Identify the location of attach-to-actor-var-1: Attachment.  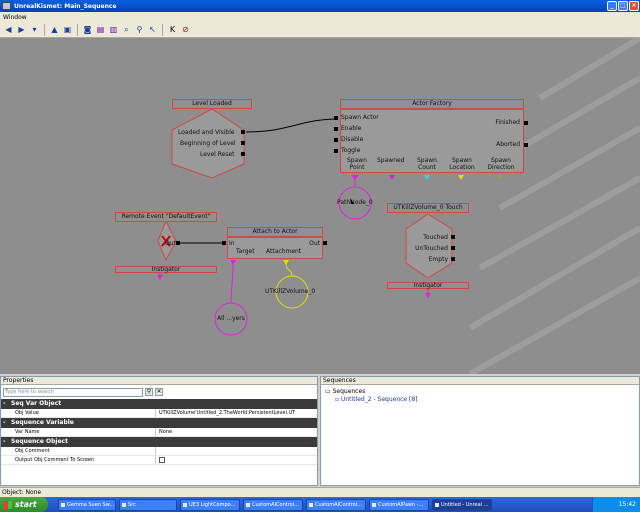
(284, 251).